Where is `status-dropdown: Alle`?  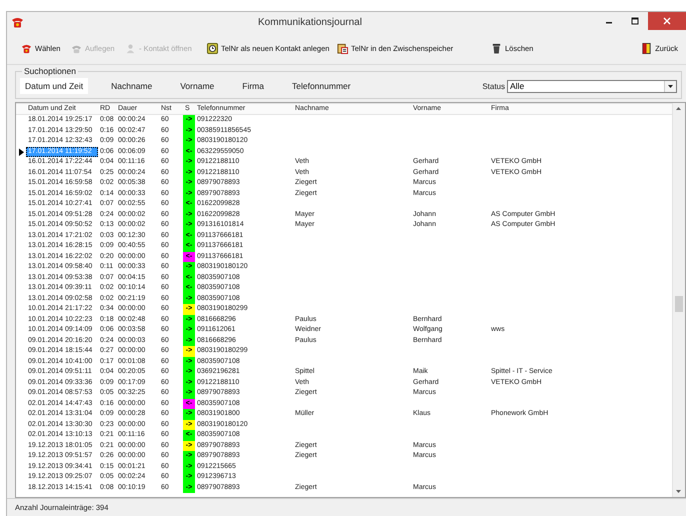 status-dropdown: Alle is located at coordinates (592, 86).